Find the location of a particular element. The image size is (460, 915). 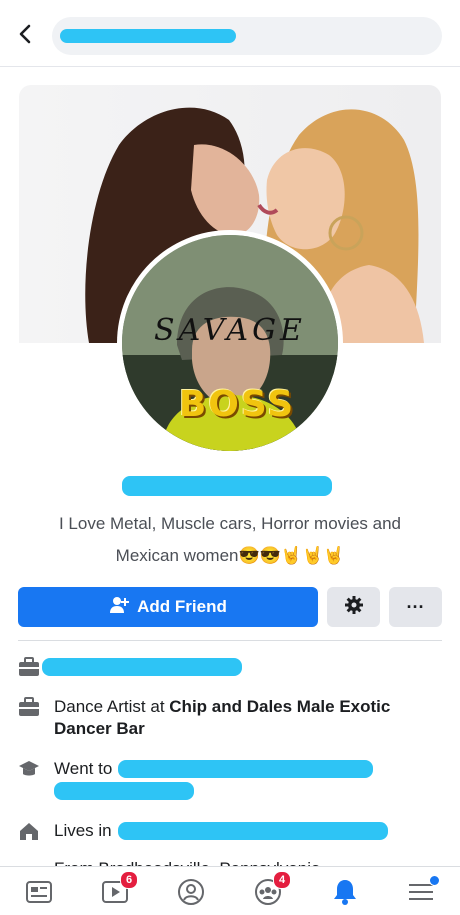

add-friend-icon is located at coordinates (119, 607).